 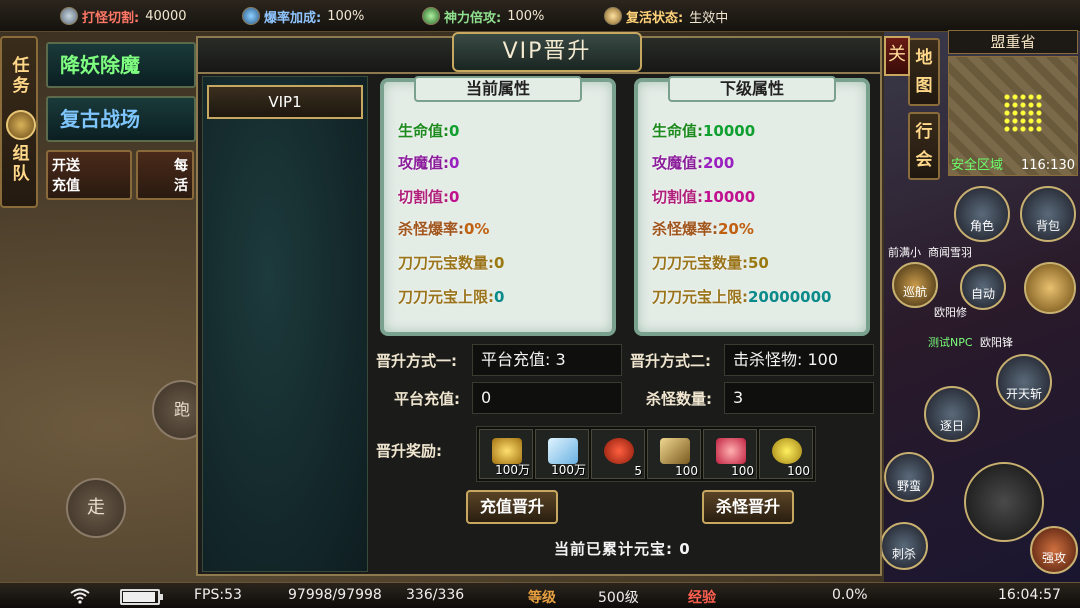 What do you see at coordinates (1047, 165) in the screenshot?
I see `coordinates: 116:130` at bounding box center [1047, 165].